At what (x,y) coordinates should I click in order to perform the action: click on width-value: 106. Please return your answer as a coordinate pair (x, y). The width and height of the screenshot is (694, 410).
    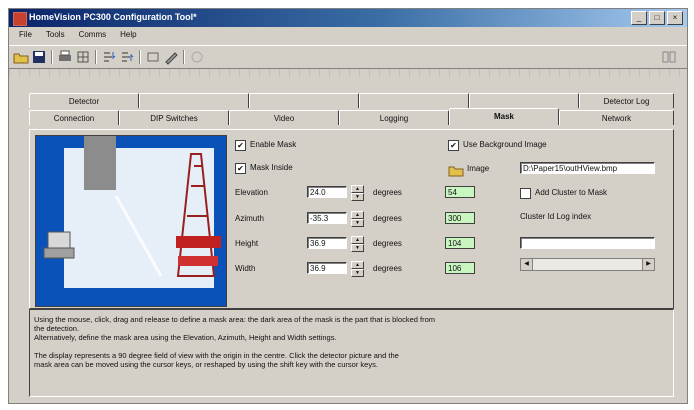
    Looking at the image, I should click on (460, 268).